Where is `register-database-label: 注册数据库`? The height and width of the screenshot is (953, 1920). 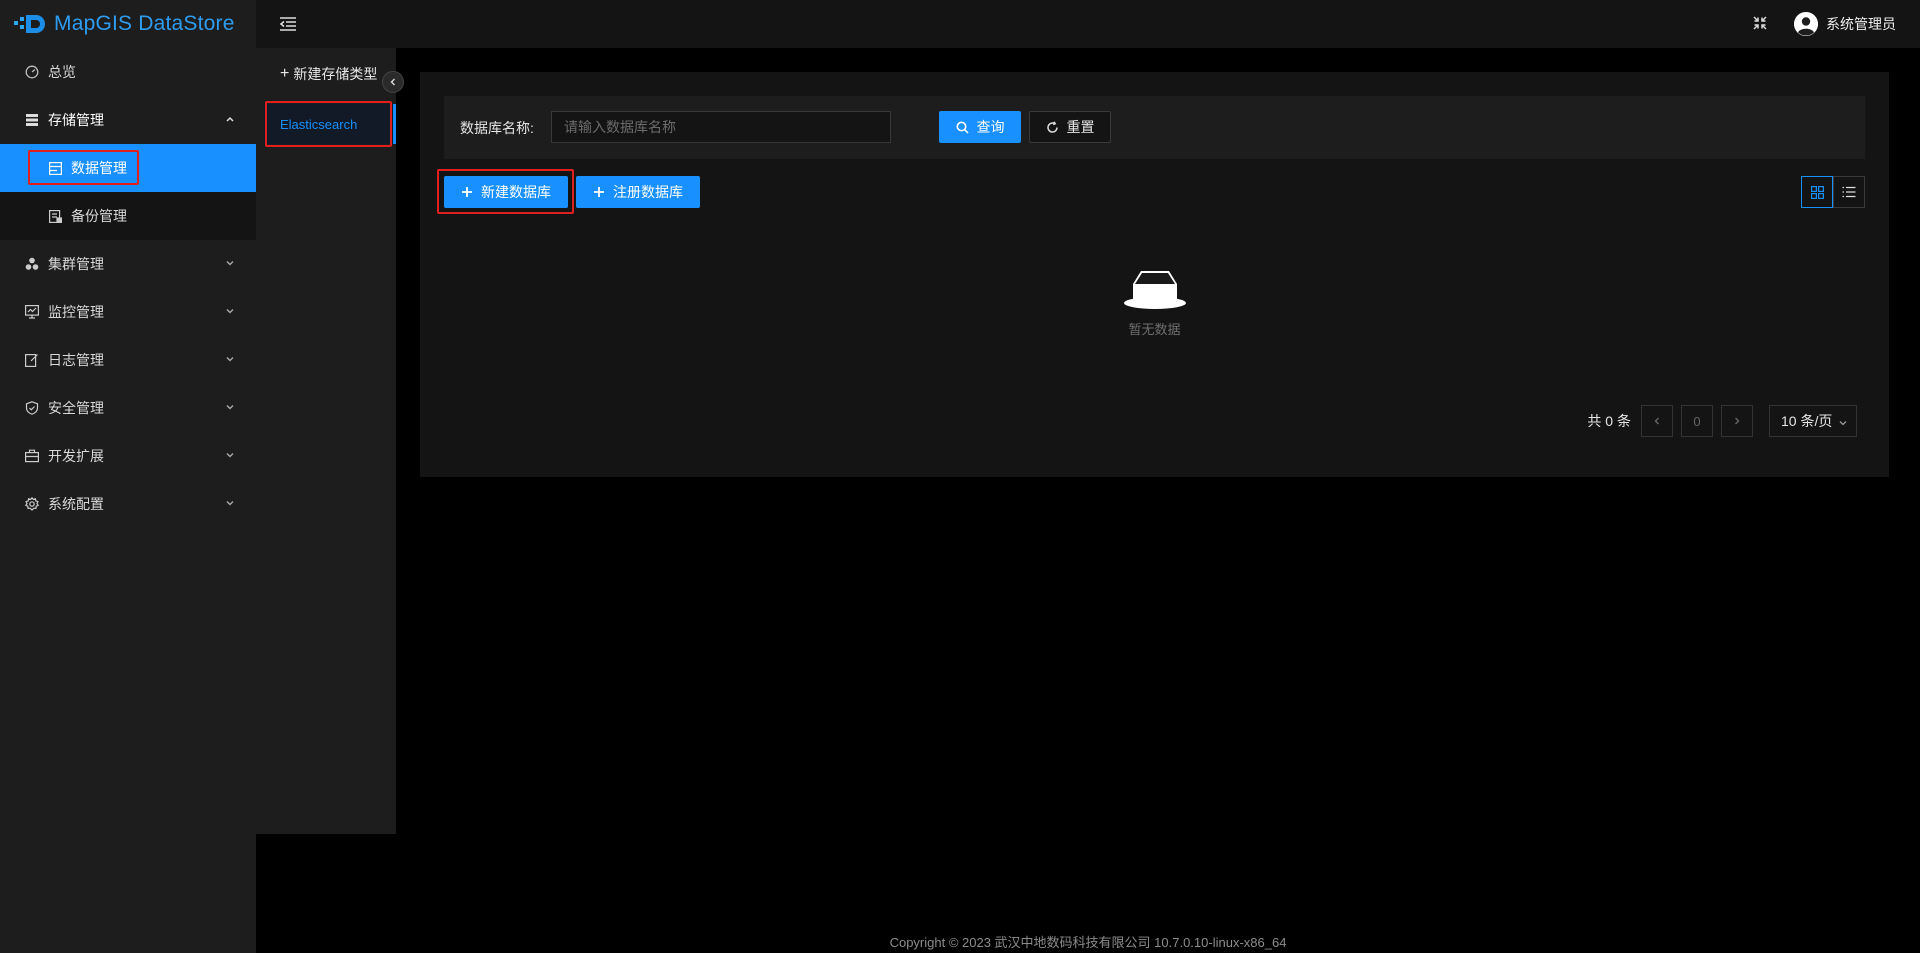 register-database-label: 注册数据库 is located at coordinates (648, 192).